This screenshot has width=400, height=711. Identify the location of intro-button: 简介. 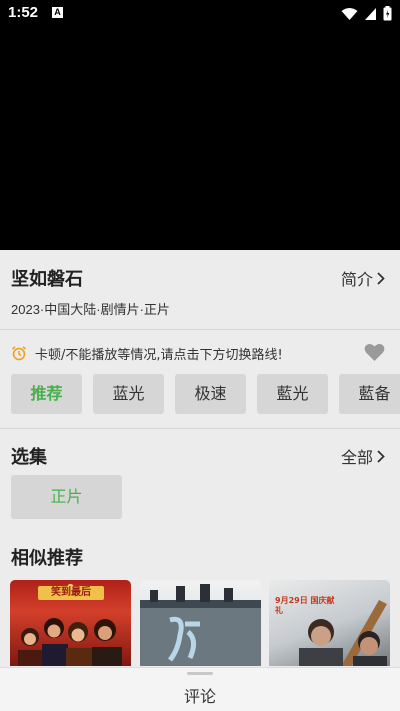
(363, 278).